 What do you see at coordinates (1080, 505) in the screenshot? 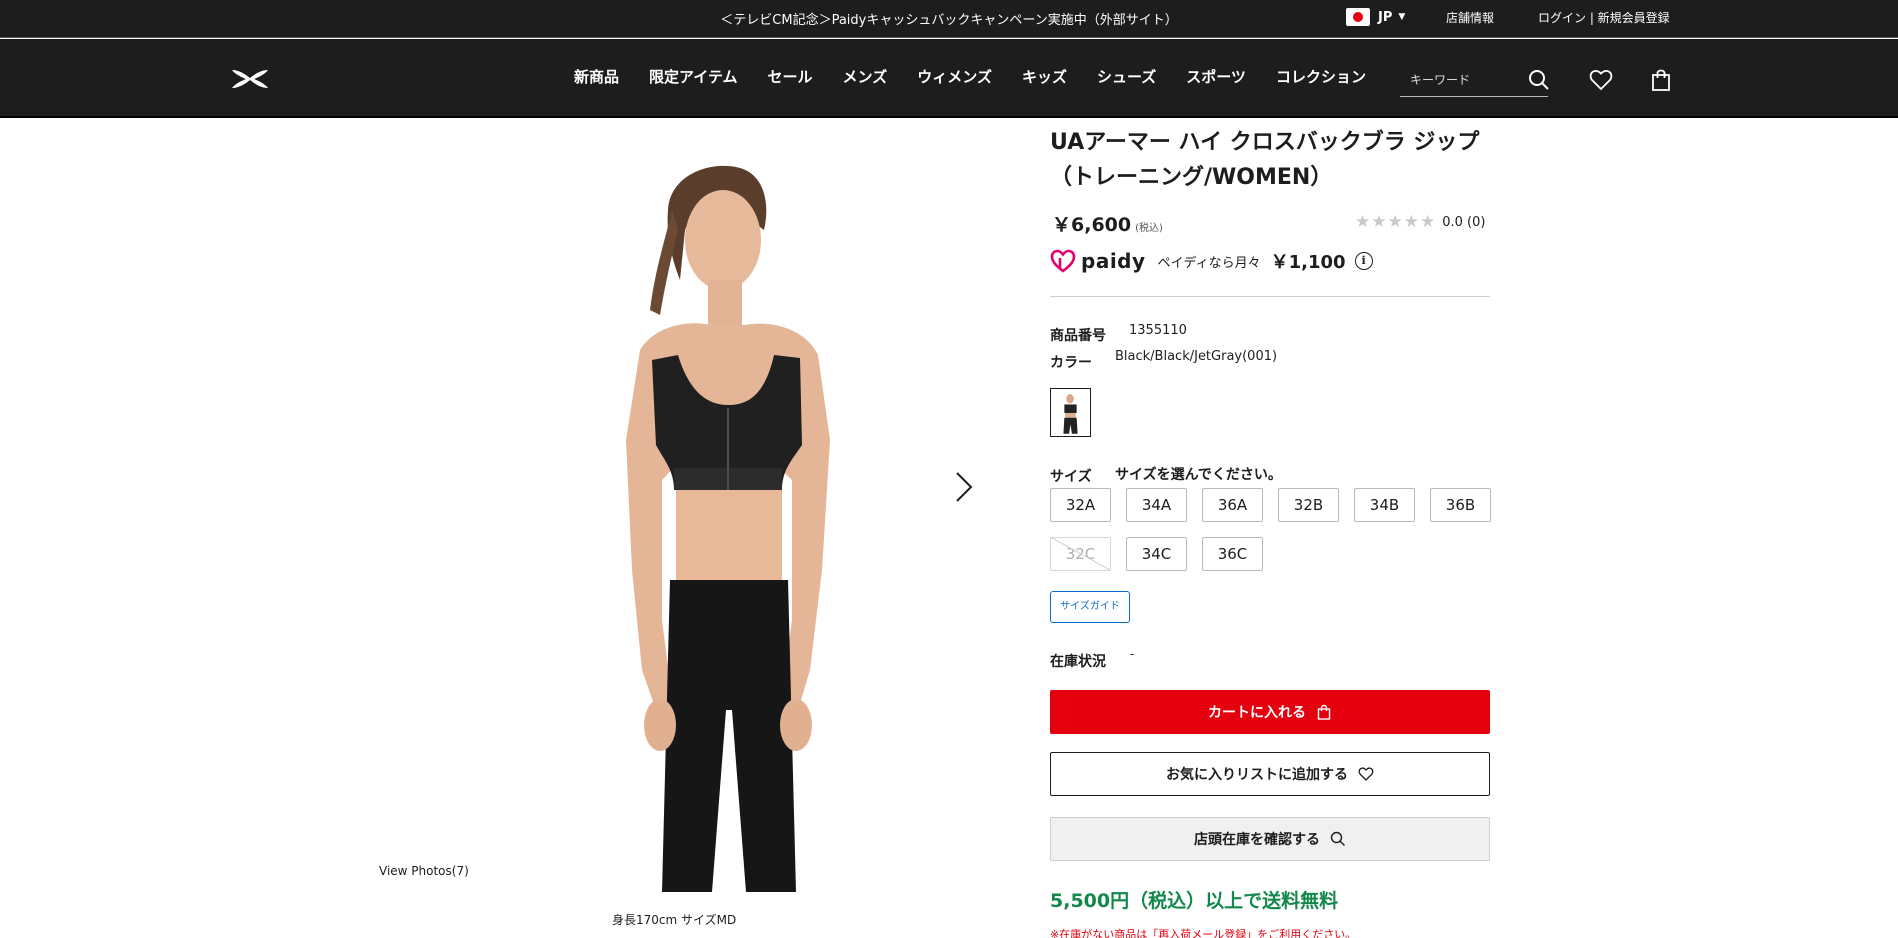
I see `size-option-32a: 32A` at bounding box center [1080, 505].